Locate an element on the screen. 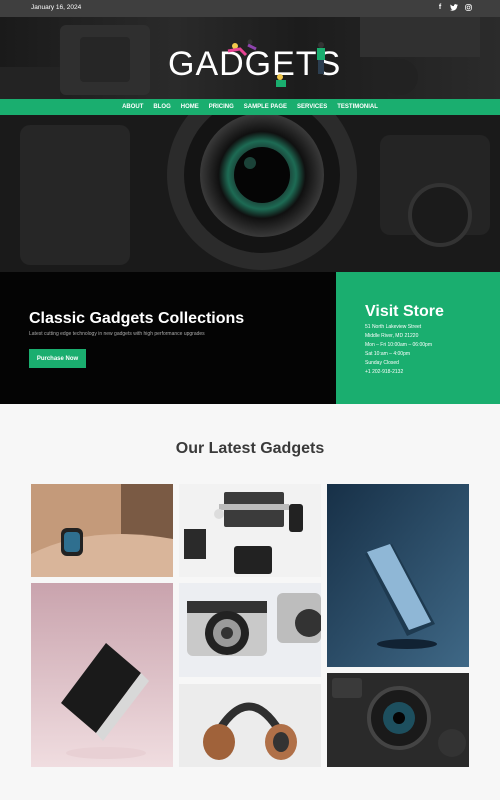  smartwatch-image is located at coordinates (102, 530).